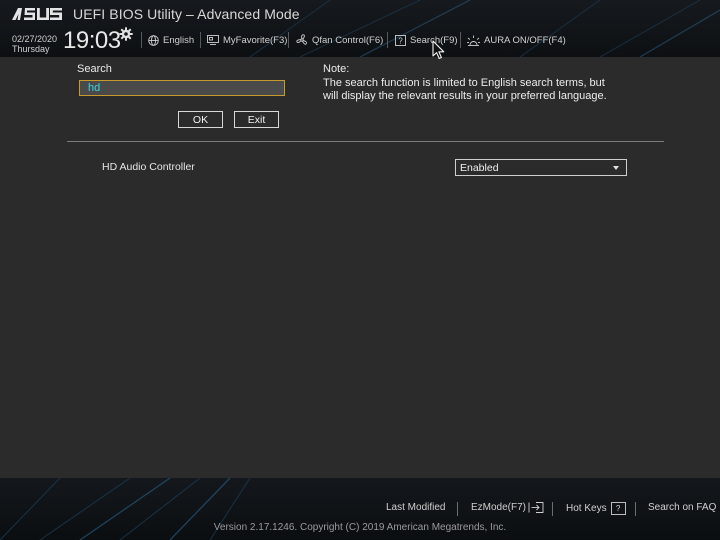  I want to click on aura-toggle-button: AURA ON/OFF(F4), so click(516, 40).